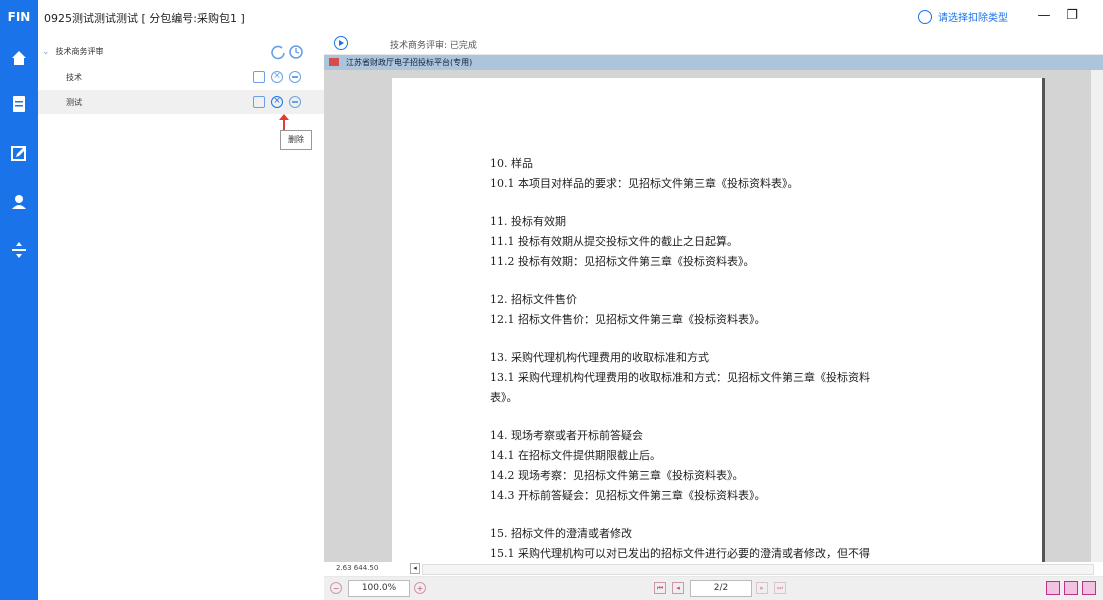 This screenshot has height=600, width=1103. What do you see at coordinates (1097, 316) in the screenshot?
I see `vertical-scrollbar` at bounding box center [1097, 316].